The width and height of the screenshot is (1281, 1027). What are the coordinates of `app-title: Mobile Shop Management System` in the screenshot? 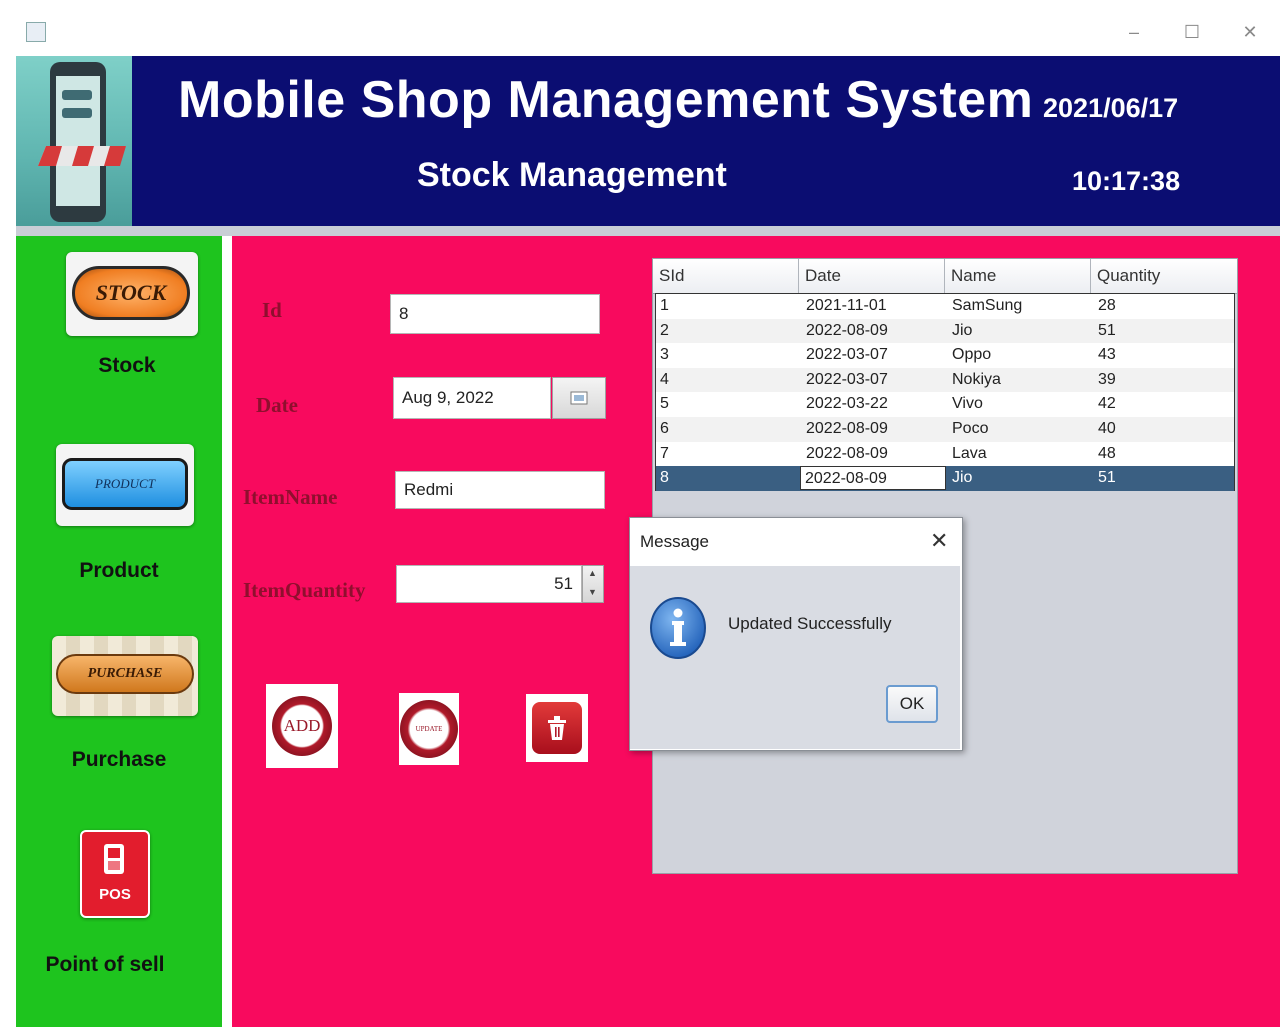 It's located at (606, 100).